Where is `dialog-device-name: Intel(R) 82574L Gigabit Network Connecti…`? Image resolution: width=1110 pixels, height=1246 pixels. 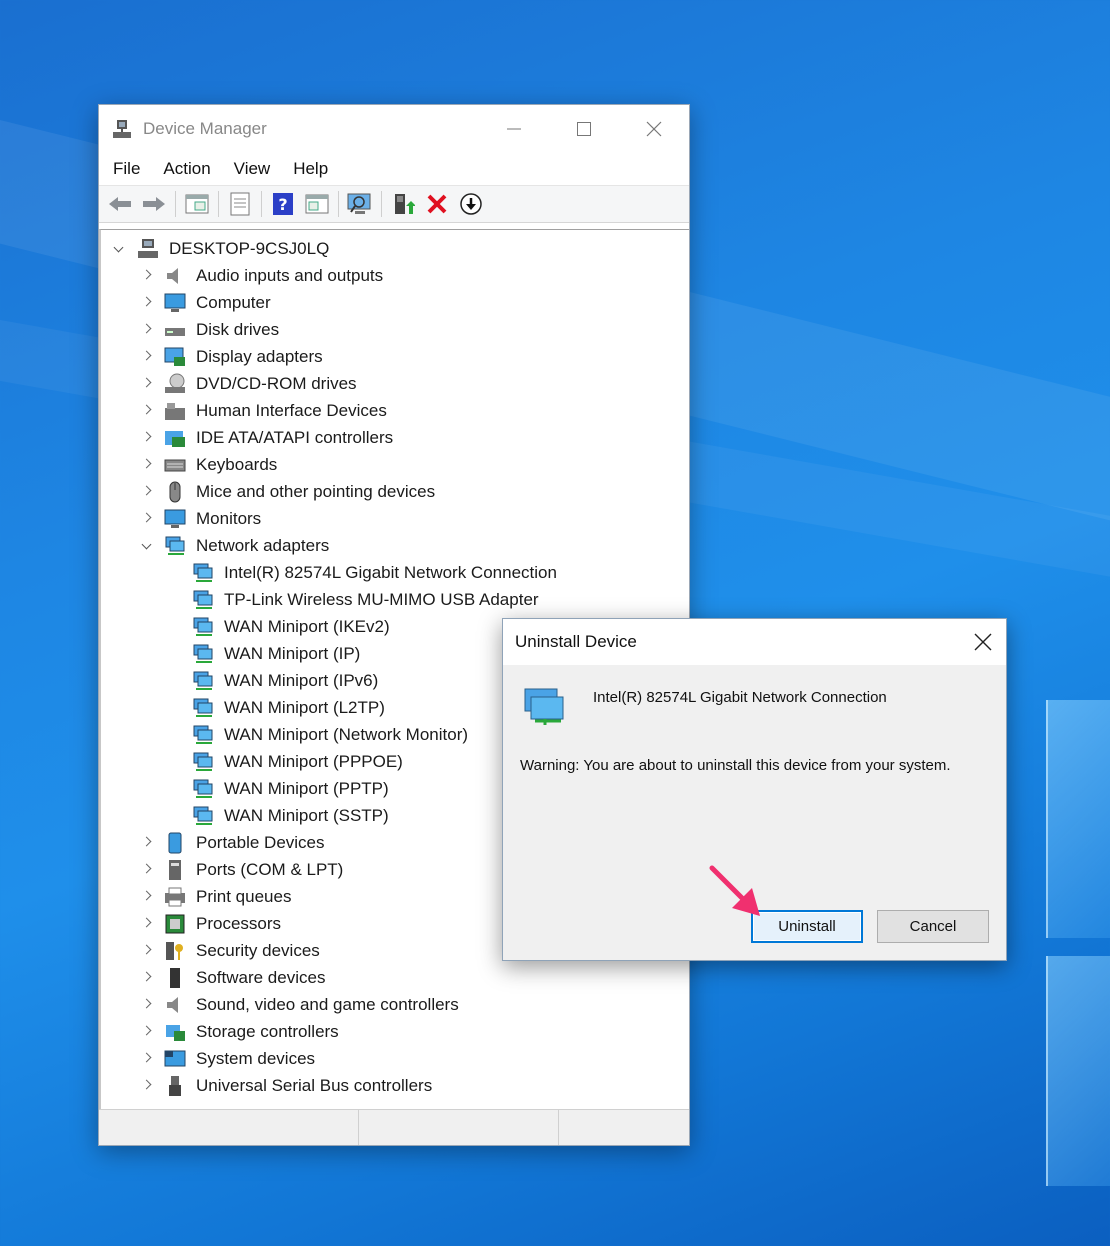 dialog-device-name: Intel(R) 82574L Gigabit Network Connecti… is located at coordinates (740, 697).